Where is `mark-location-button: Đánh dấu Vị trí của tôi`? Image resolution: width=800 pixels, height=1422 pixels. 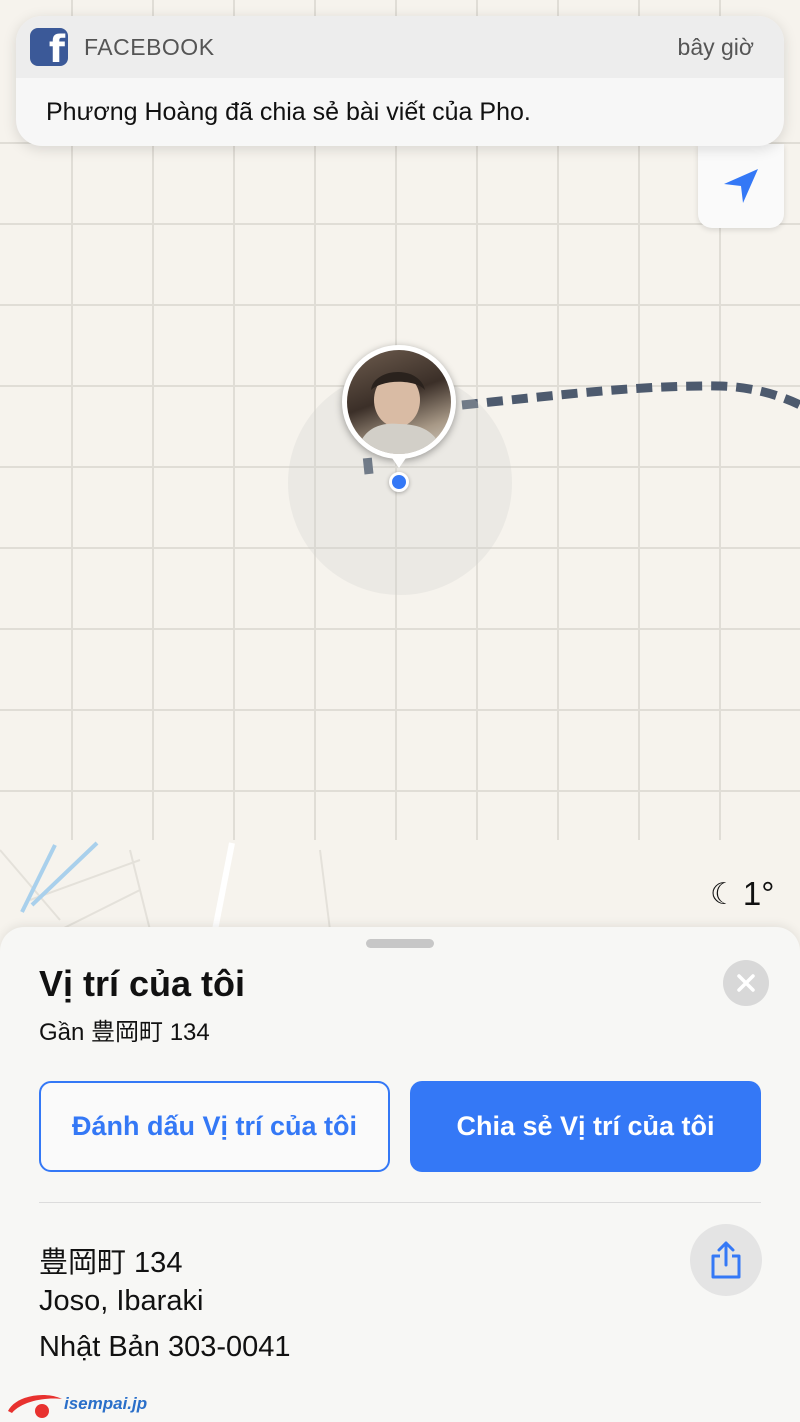 mark-location-button: Đánh dấu Vị trí của tôi is located at coordinates (214, 1126).